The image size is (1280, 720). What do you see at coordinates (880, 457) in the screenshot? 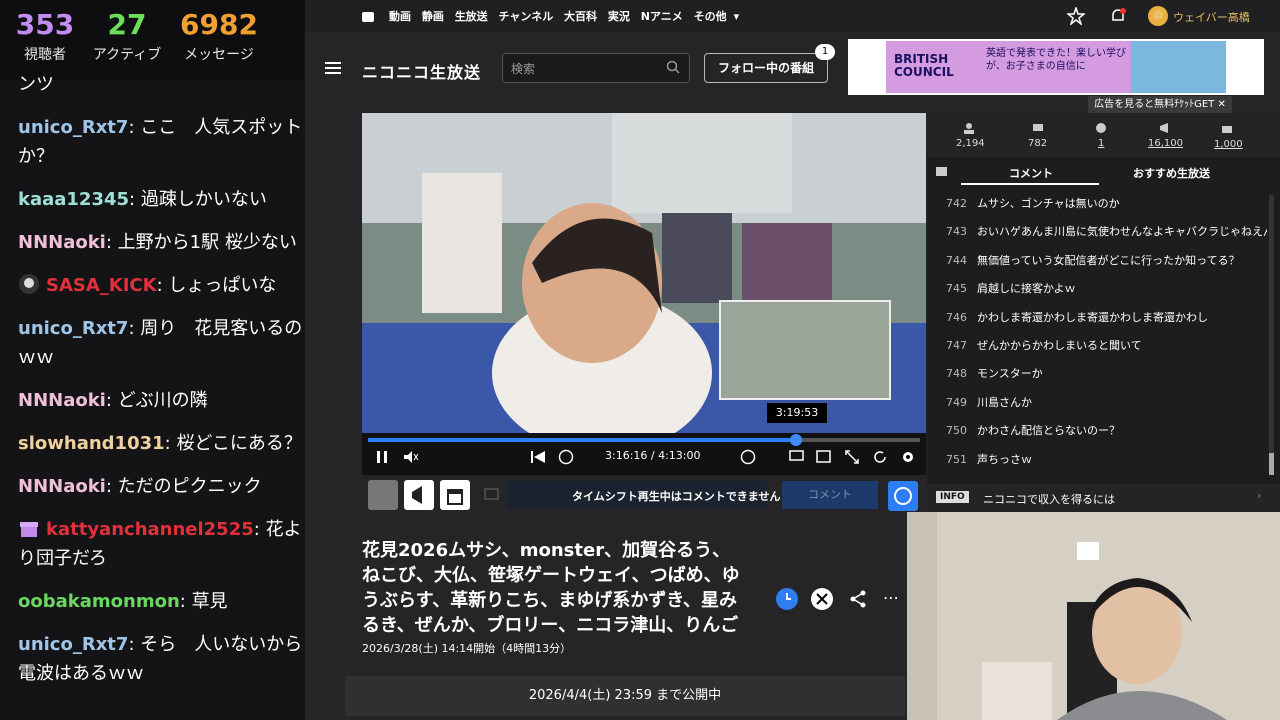
I see `reload-icon` at bounding box center [880, 457].